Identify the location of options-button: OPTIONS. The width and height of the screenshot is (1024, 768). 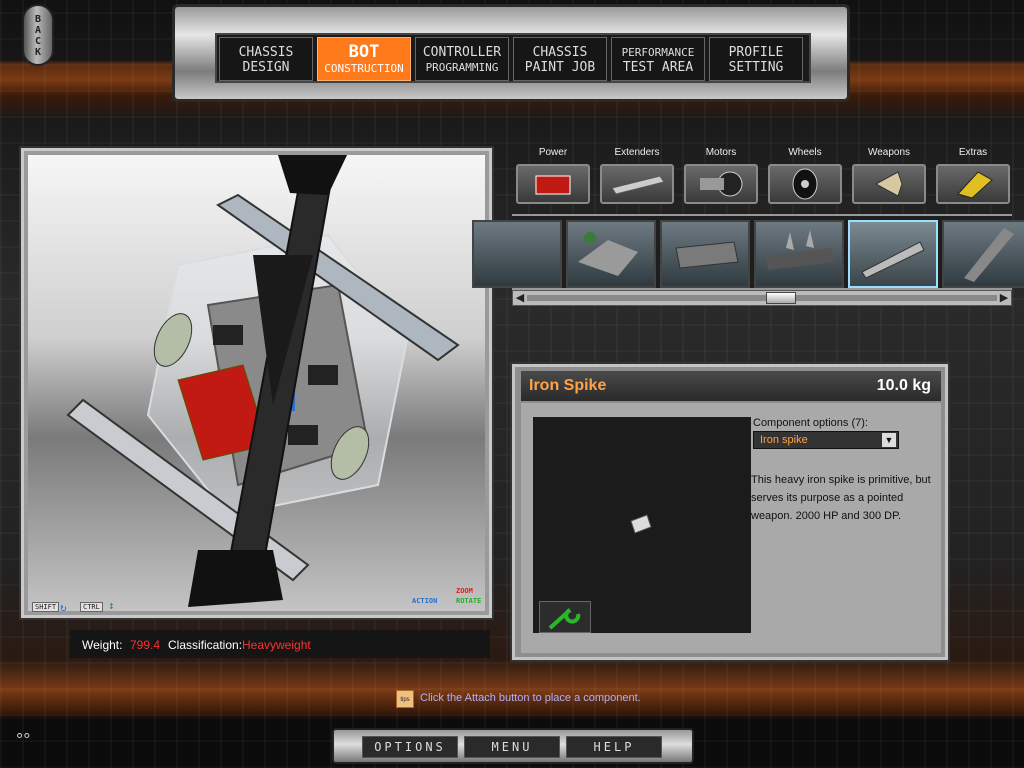
(410, 747).